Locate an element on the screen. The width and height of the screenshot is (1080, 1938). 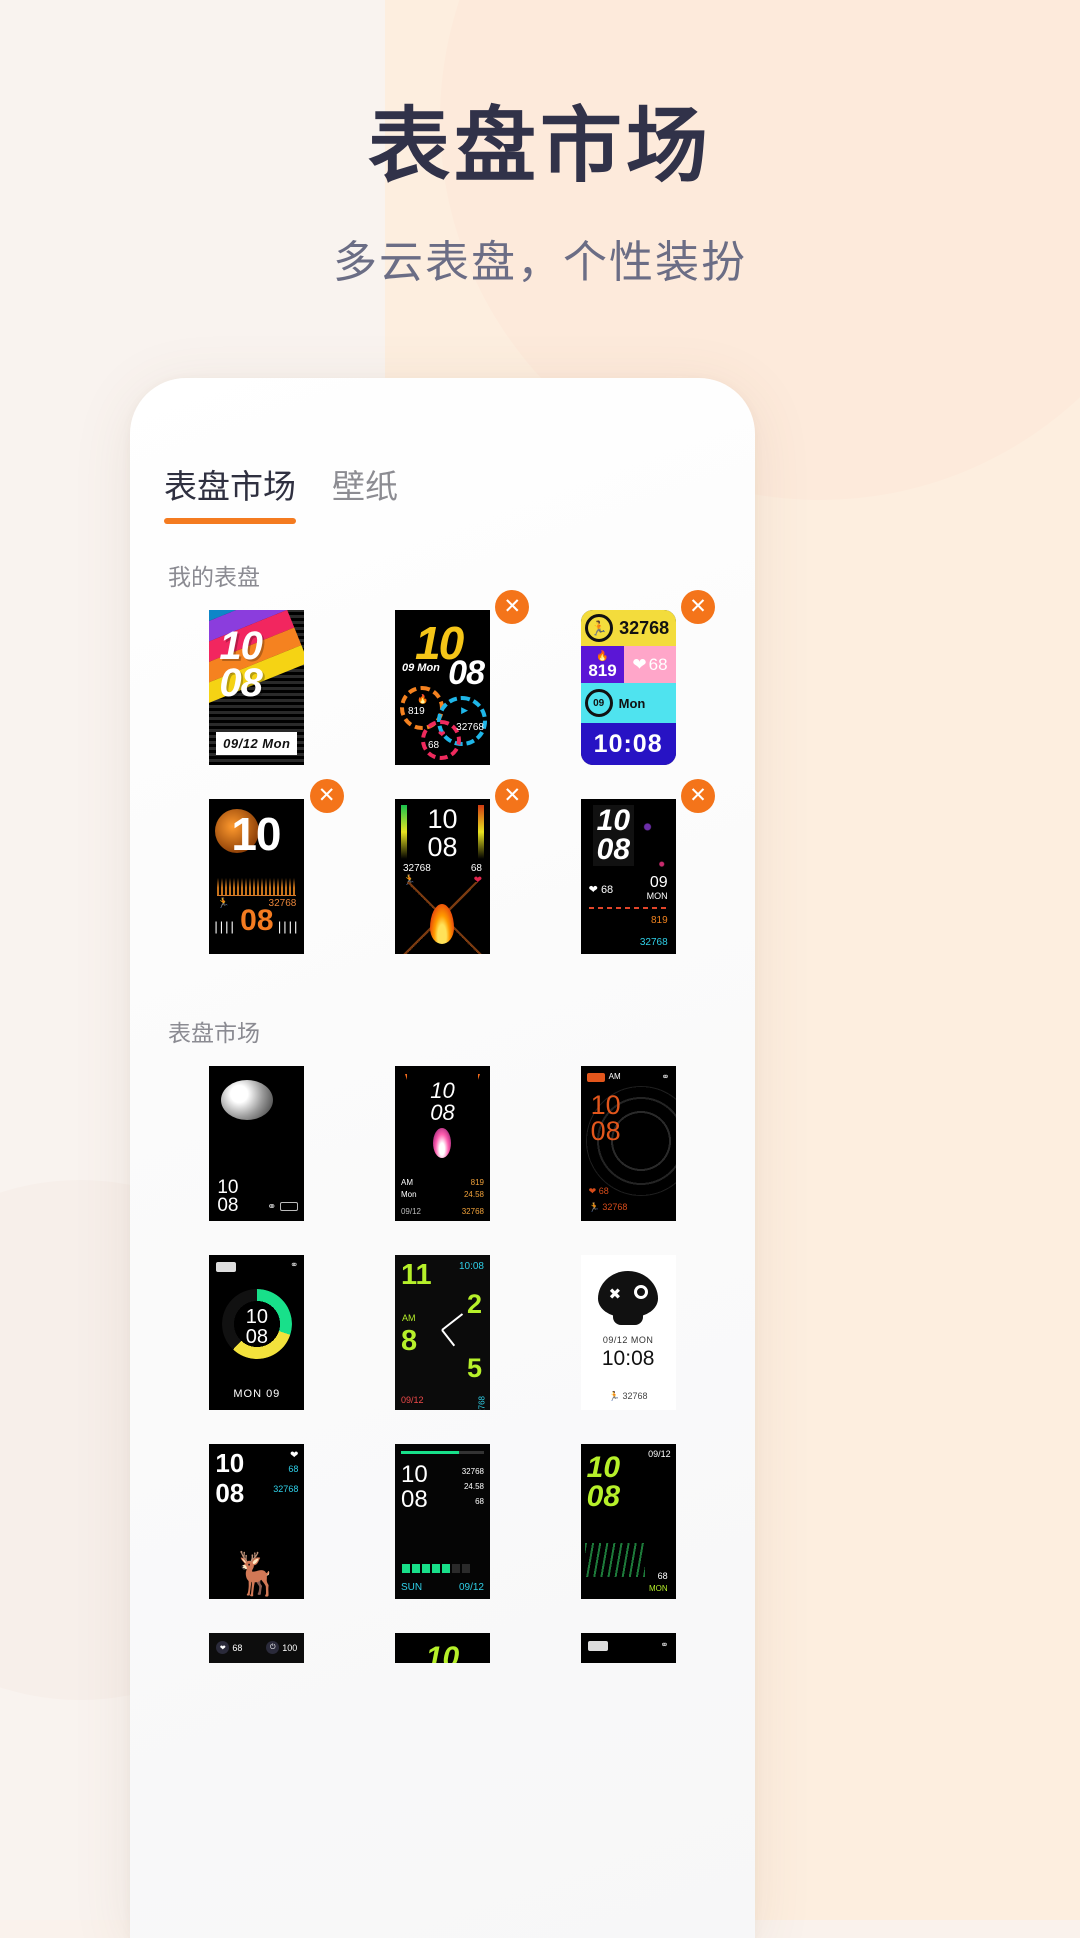
watch-face-cell: 10 08 ⚭ is located at coordinates (257, 1143).